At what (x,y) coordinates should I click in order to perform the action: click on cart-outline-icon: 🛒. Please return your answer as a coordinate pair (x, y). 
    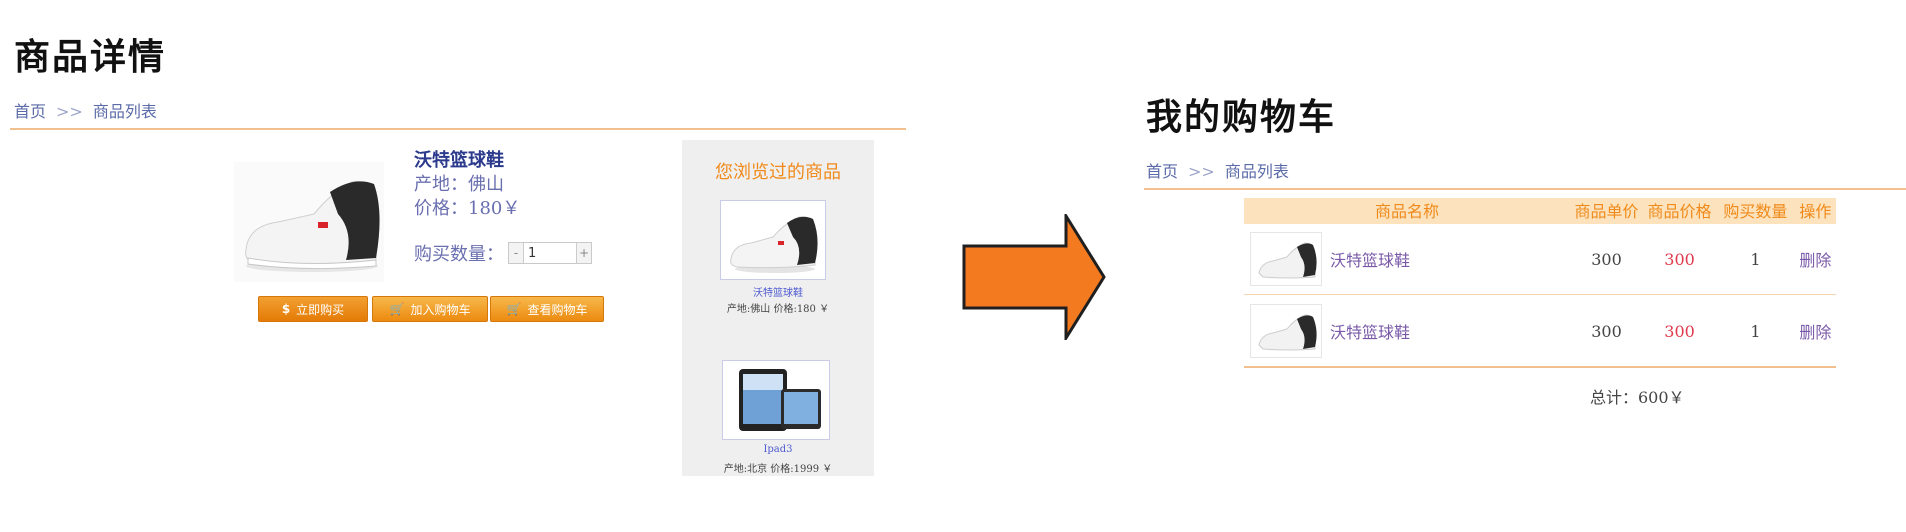
    Looking at the image, I should click on (514, 309).